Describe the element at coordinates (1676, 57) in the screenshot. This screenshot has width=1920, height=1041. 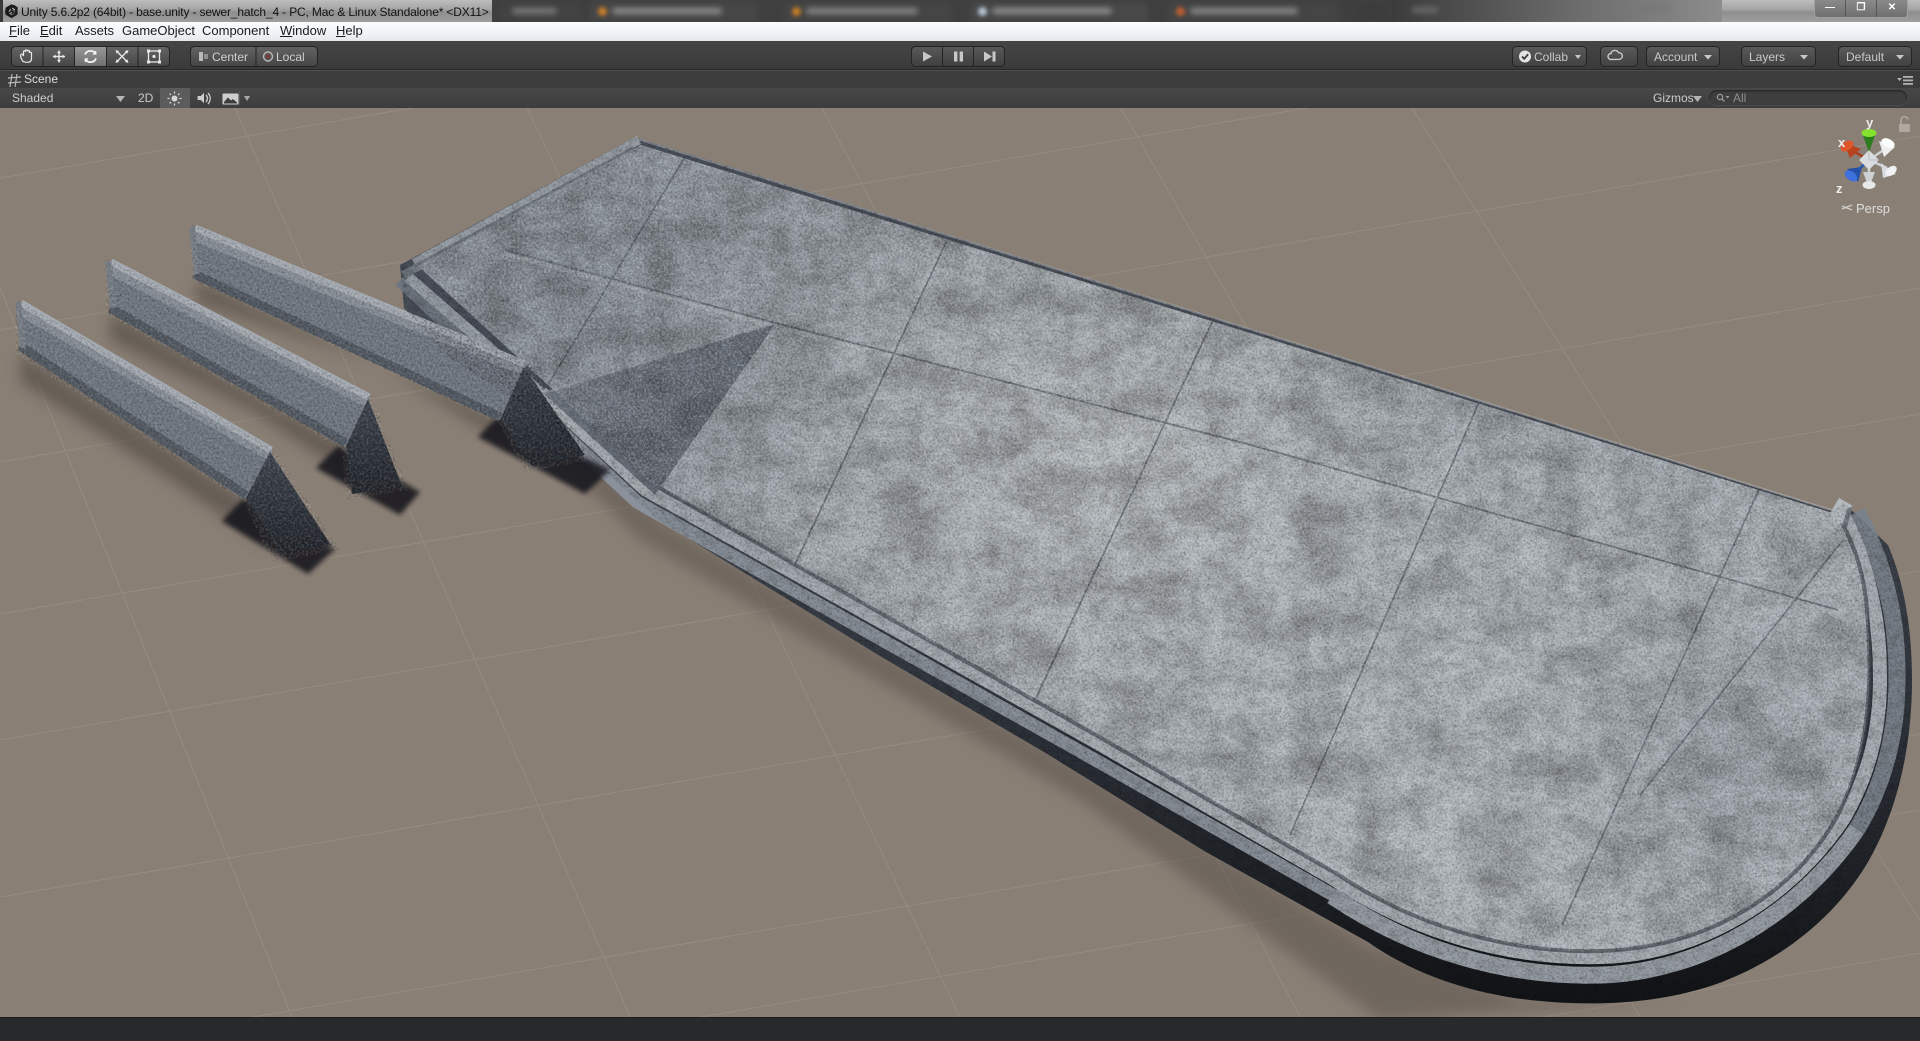
I see `svg-text: Account` at that location.